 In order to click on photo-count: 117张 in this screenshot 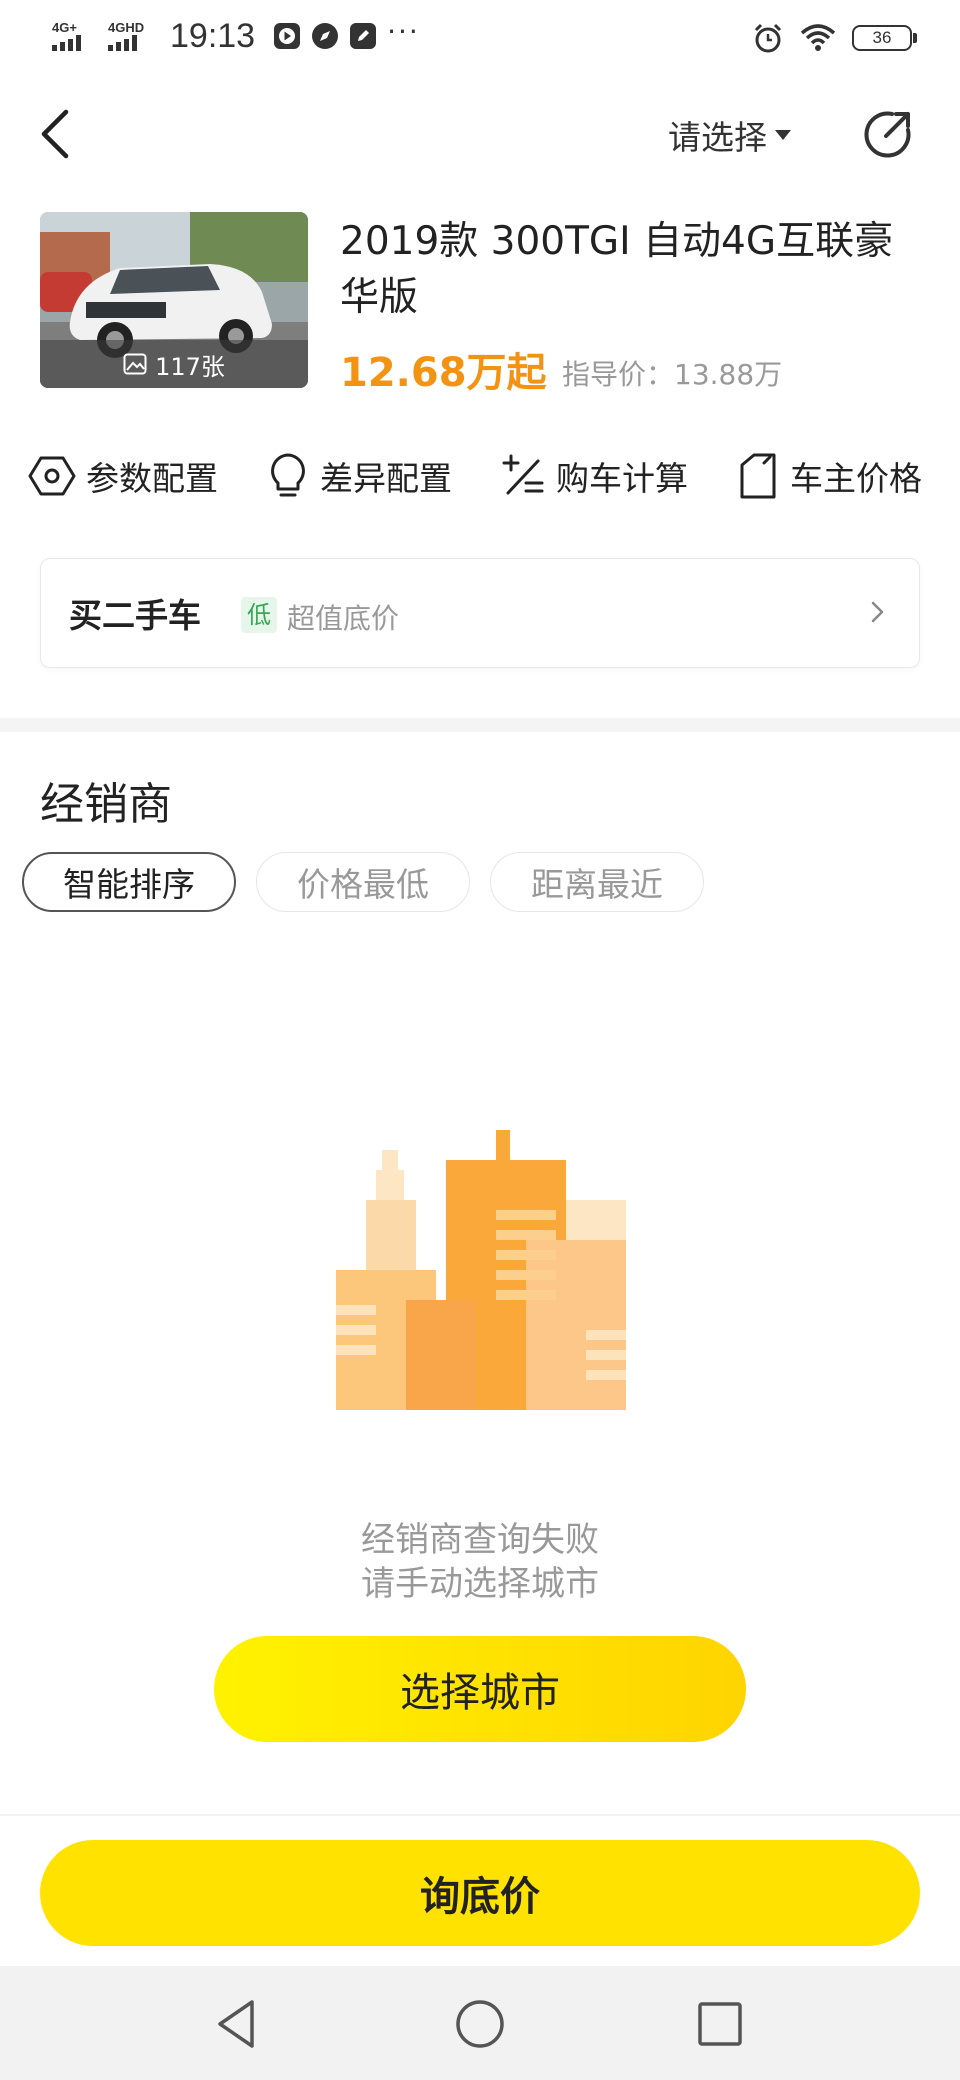, I will do `click(190, 366)`.